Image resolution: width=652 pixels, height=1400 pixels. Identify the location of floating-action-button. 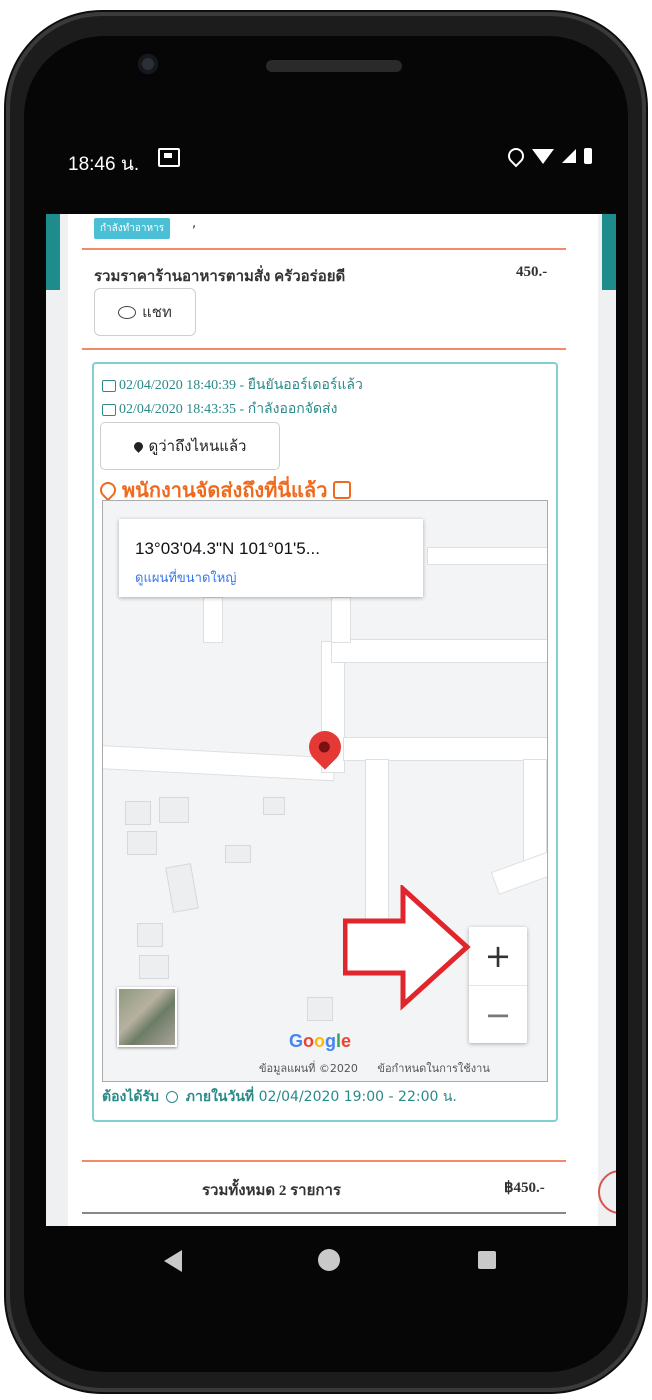
(607, 1192).